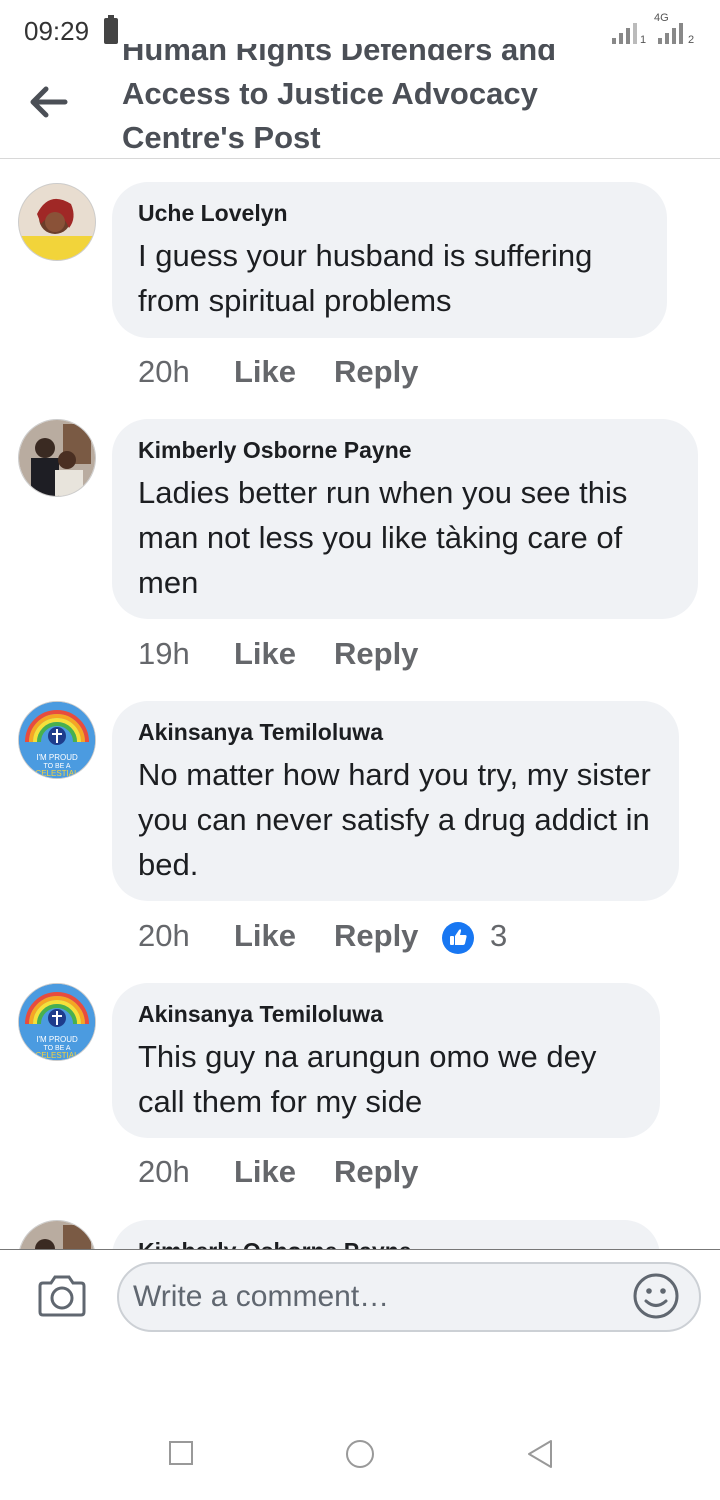 The height and width of the screenshot is (1500, 720). I want to click on system-nav-bar, so click(360, 1450).